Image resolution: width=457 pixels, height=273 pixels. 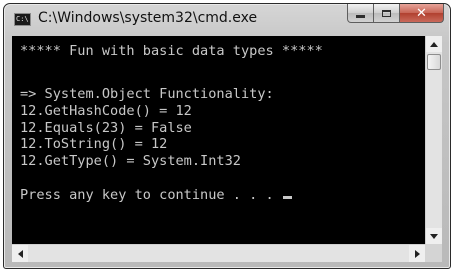 I want to click on text-cursor, so click(x=287, y=197).